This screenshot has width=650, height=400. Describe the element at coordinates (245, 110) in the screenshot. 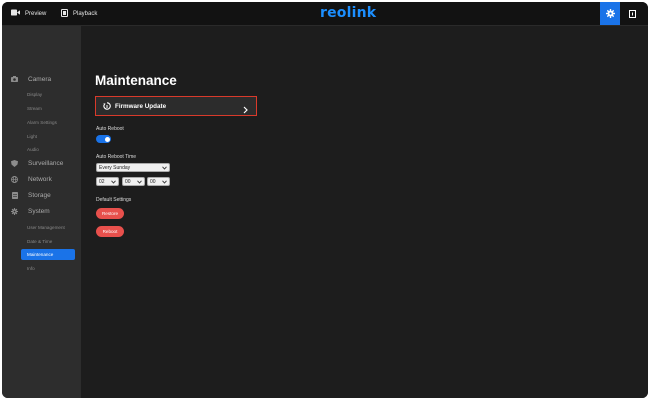

I see `chevron-right-icon` at that location.